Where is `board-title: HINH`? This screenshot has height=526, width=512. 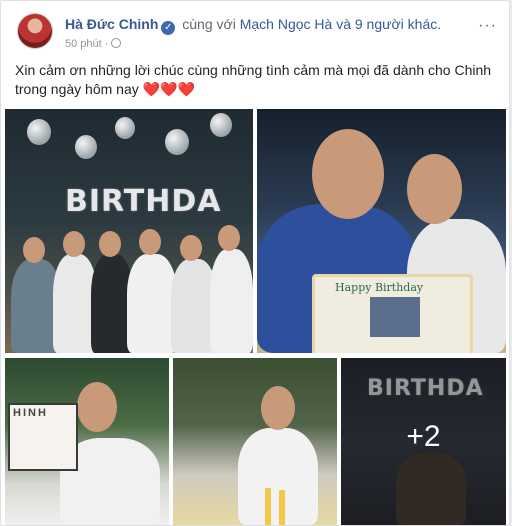 board-title: HINH is located at coordinates (30, 413).